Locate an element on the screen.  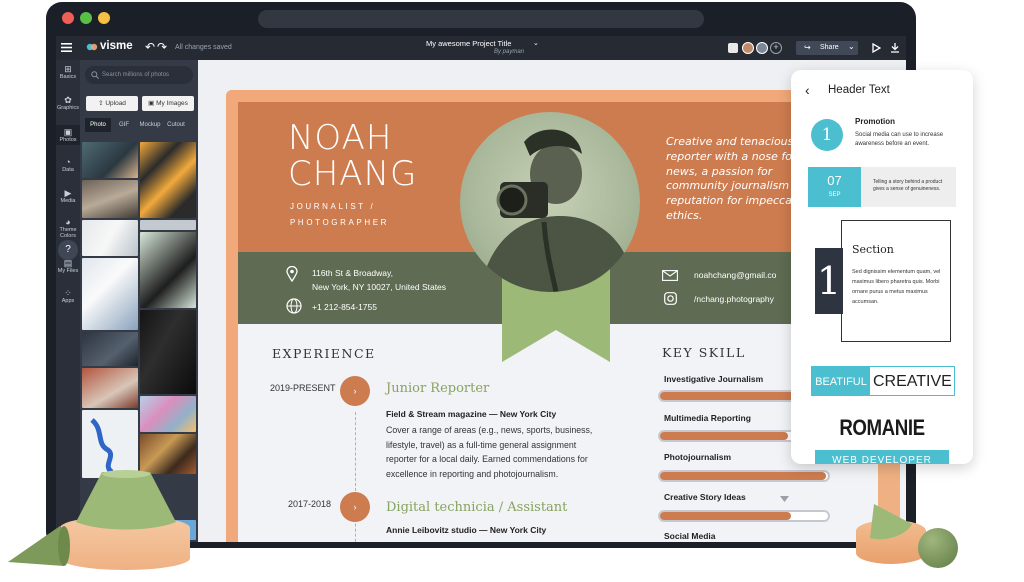
project-title: My awesome Project Title is located at coordinates (468, 43).